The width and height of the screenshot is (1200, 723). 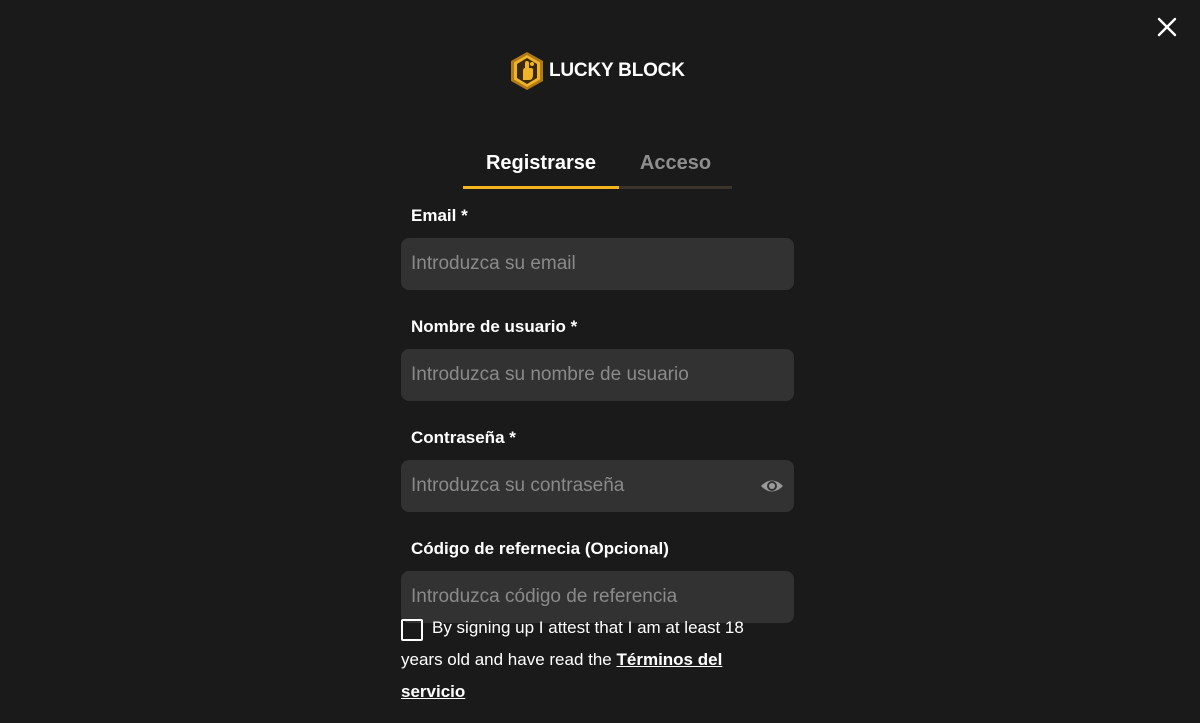 I want to click on brand-name: LUCKY BLOCK, so click(x=617, y=70).